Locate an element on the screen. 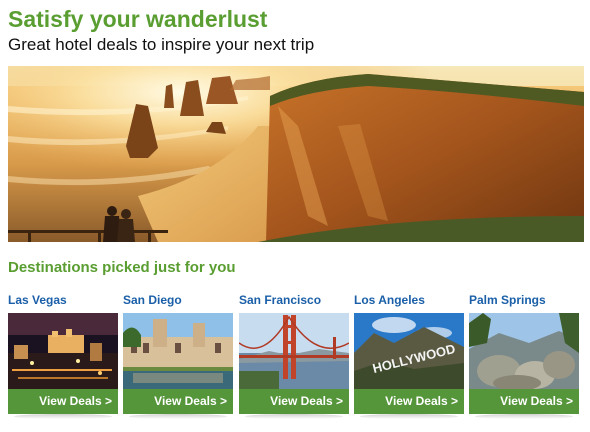 The width and height of the screenshot is (590, 432). san-francisco-photo is located at coordinates (294, 351).